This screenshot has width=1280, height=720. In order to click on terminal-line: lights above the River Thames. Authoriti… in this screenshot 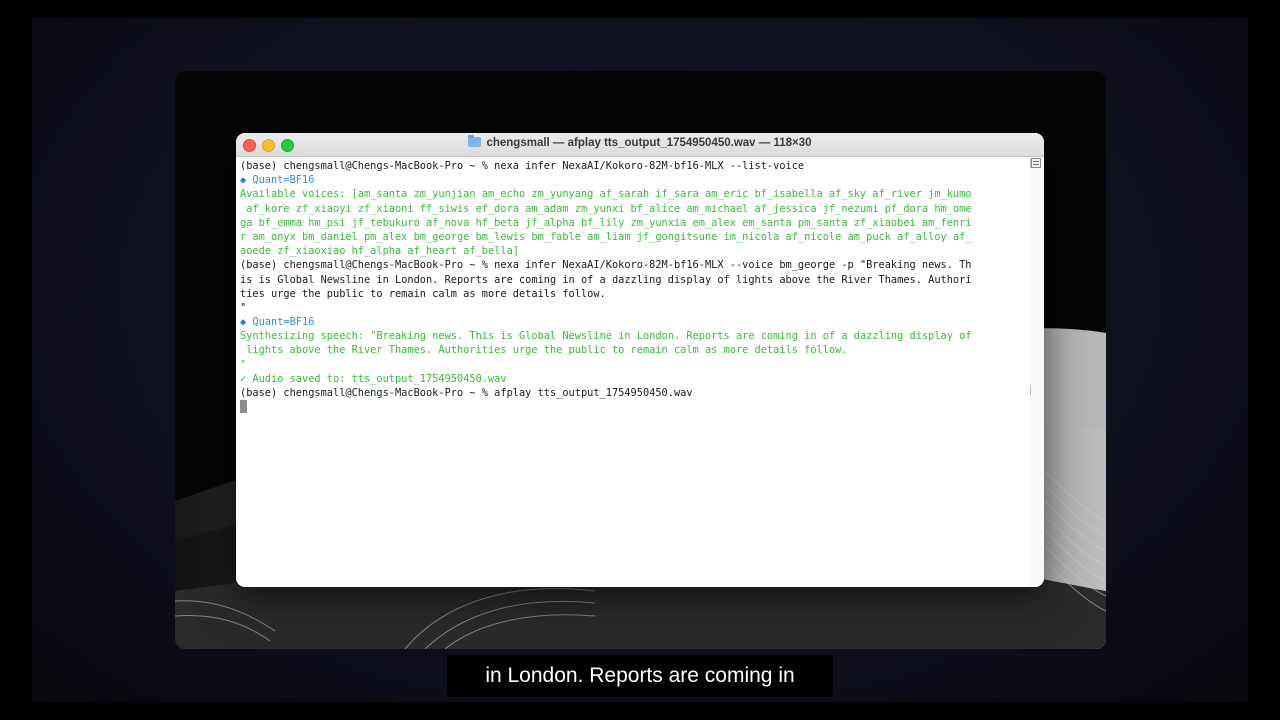, I will do `click(635, 350)`.